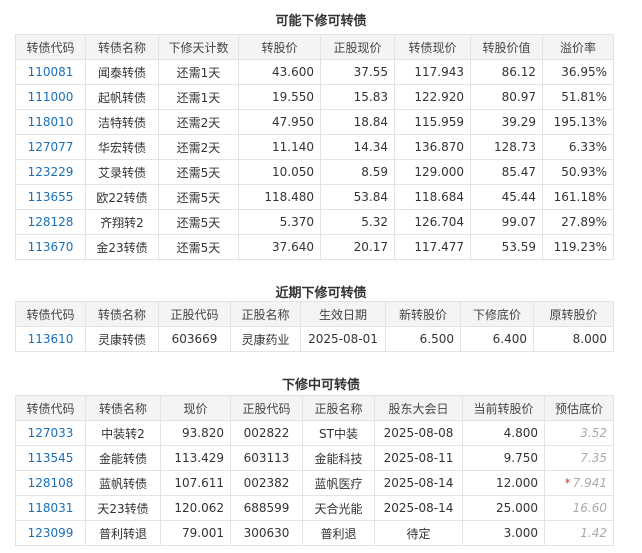 The width and height of the screenshot is (642, 553). What do you see at coordinates (50, 172) in the screenshot?
I see `bond-code-link: 123229` at bounding box center [50, 172].